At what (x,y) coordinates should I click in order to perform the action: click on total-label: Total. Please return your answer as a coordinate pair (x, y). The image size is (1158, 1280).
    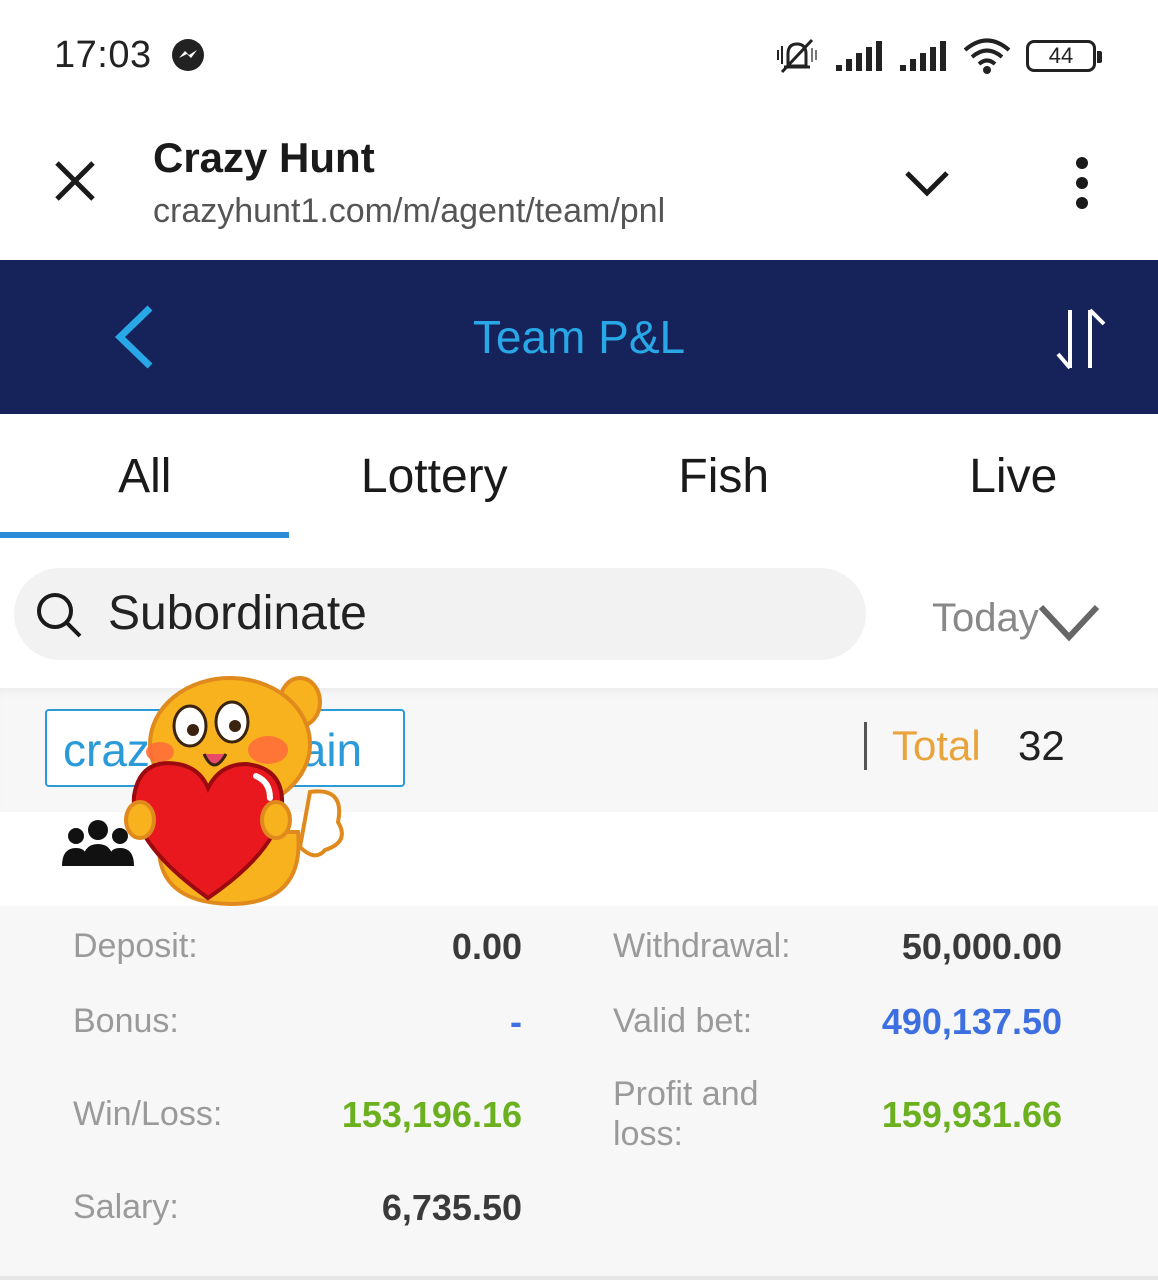
    Looking at the image, I should click on (936, 745).